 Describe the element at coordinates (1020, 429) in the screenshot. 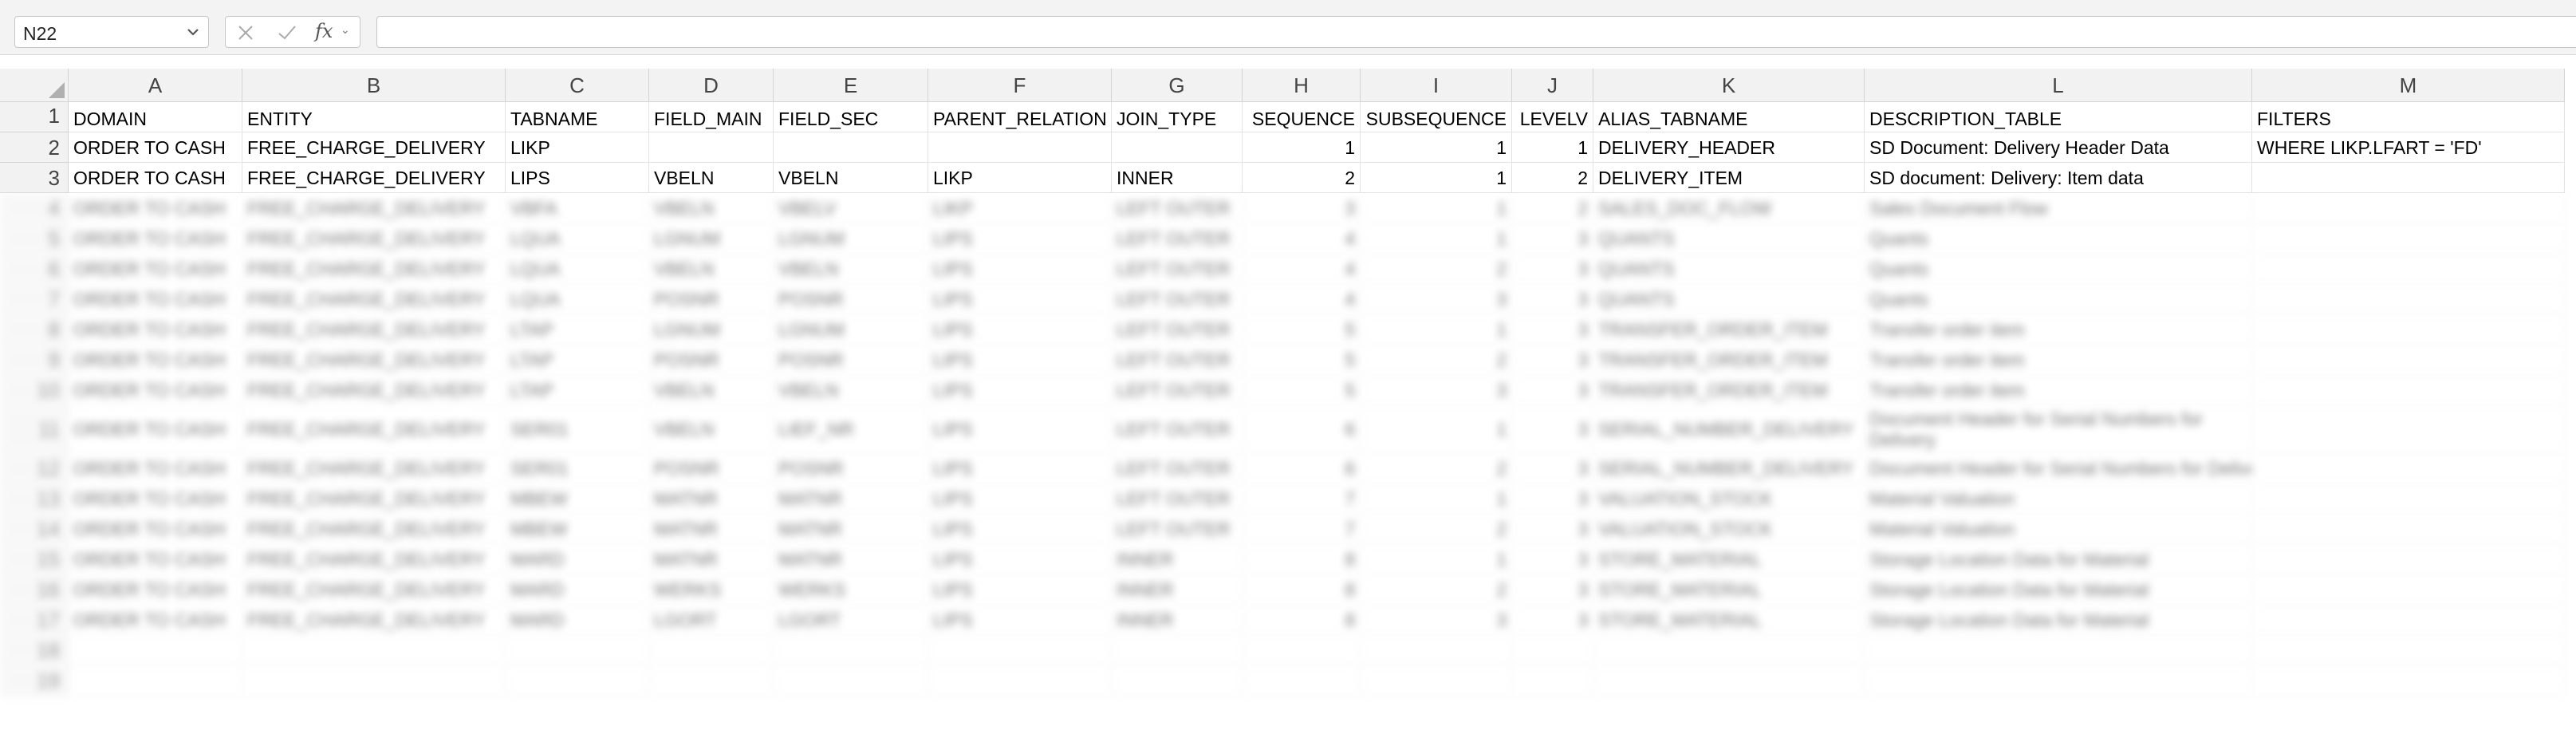

I see `cell-f11: LIPS` at that location.